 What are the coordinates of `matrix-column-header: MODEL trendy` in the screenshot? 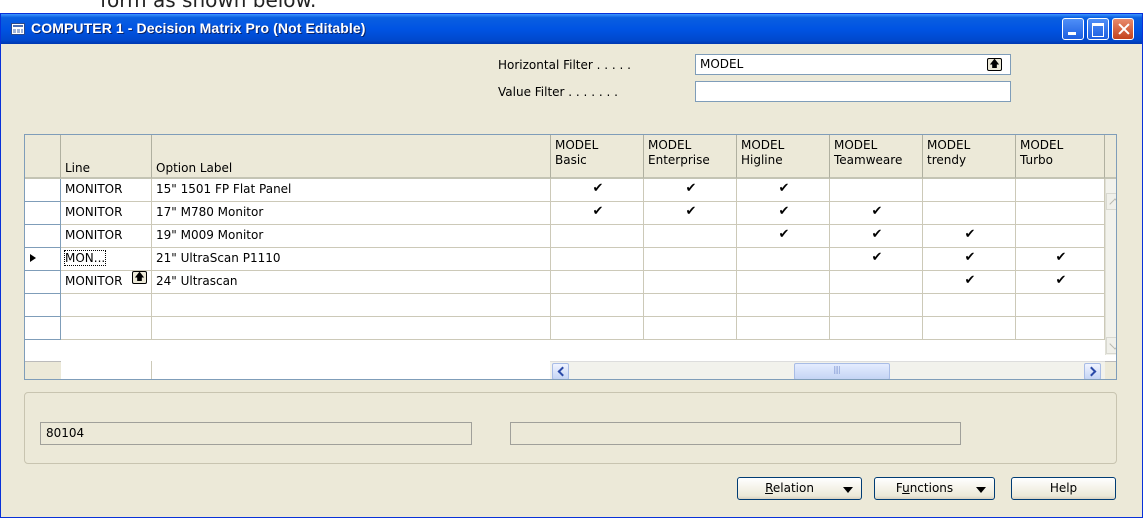 It's located at (969, 157).